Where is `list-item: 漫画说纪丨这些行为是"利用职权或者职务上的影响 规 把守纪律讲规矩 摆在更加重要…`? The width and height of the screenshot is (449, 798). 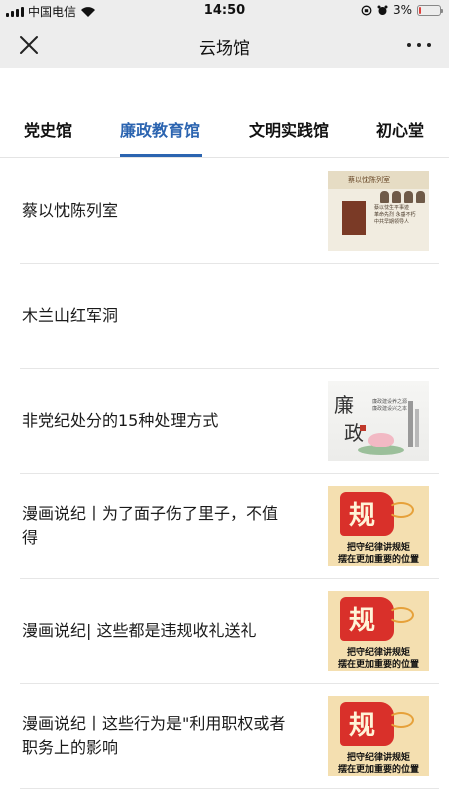
list-item: 漫画说纪丨这些行为是"利用职权或者职务上的影响 规 把守纪律讲规矩 摆在更加重要… is located at coordinates (229, 736).